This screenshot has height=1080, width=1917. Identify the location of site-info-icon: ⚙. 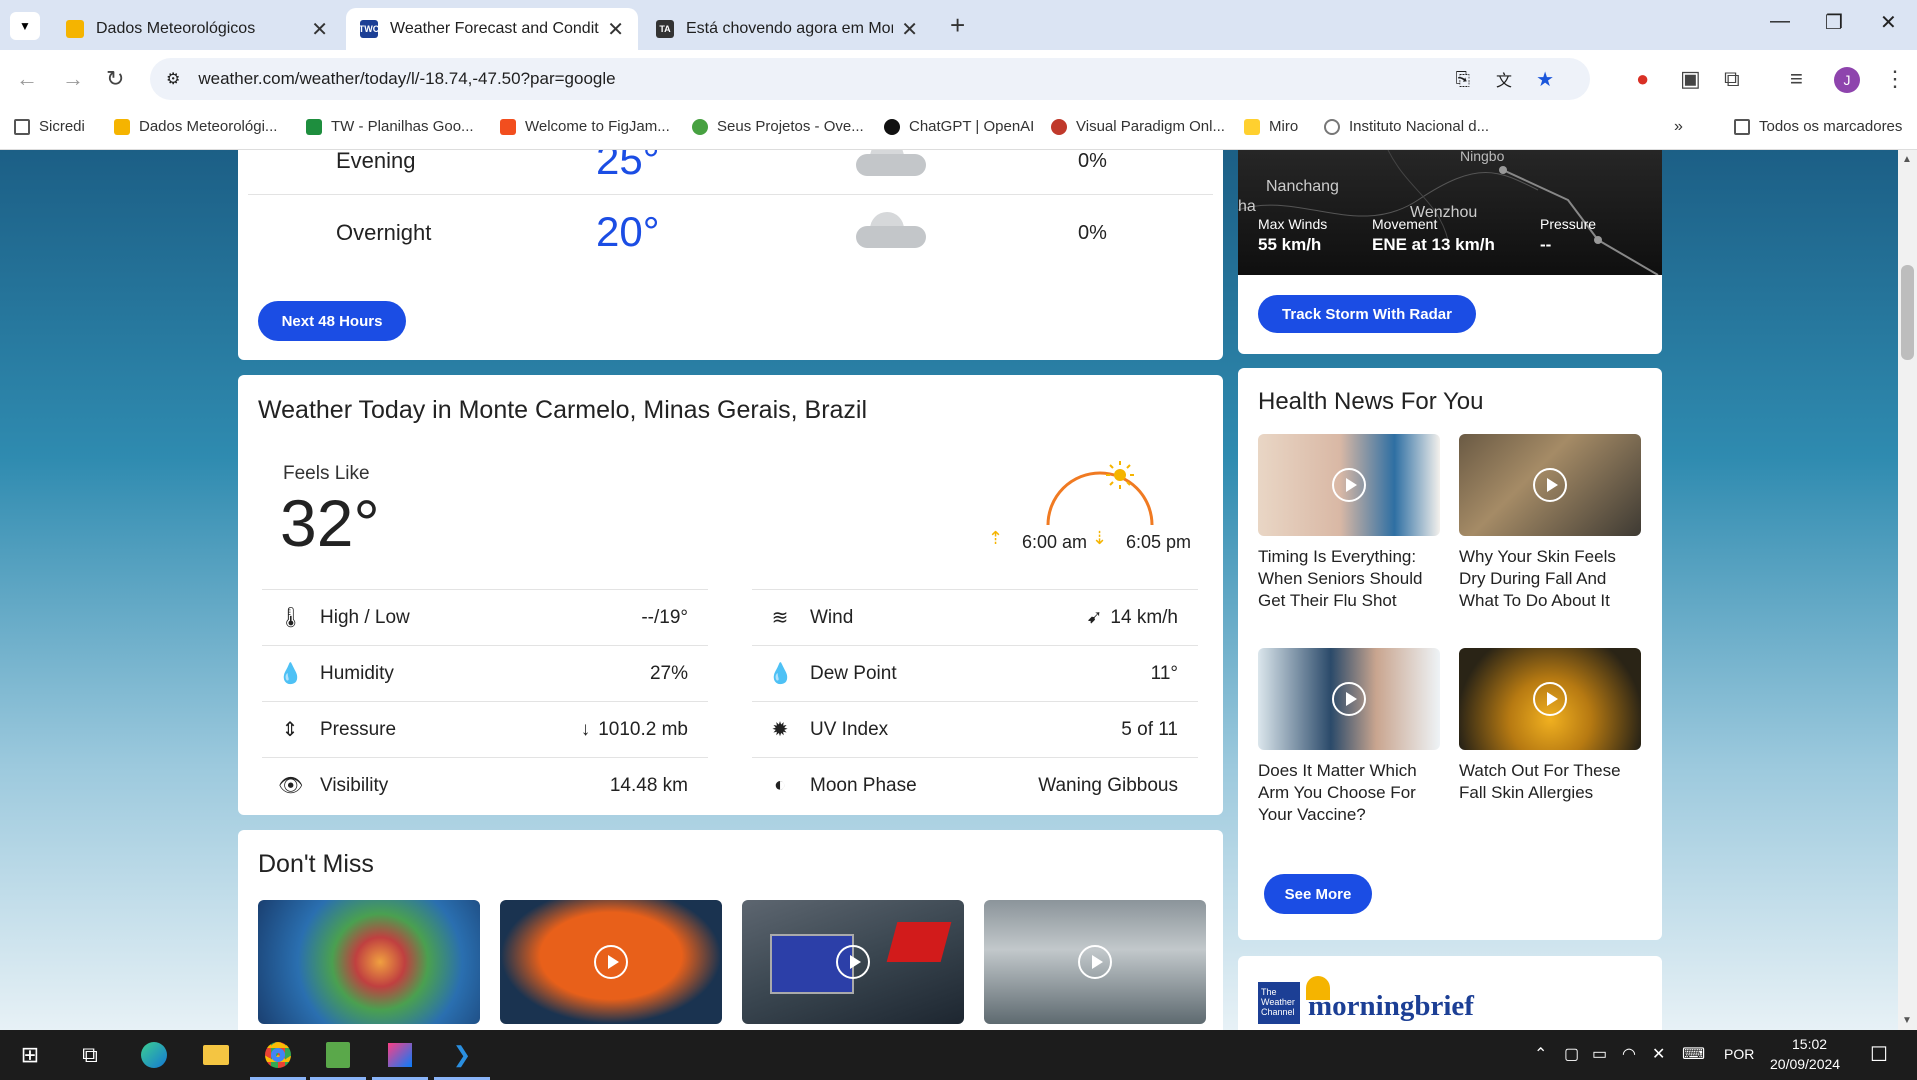
(173, 79).